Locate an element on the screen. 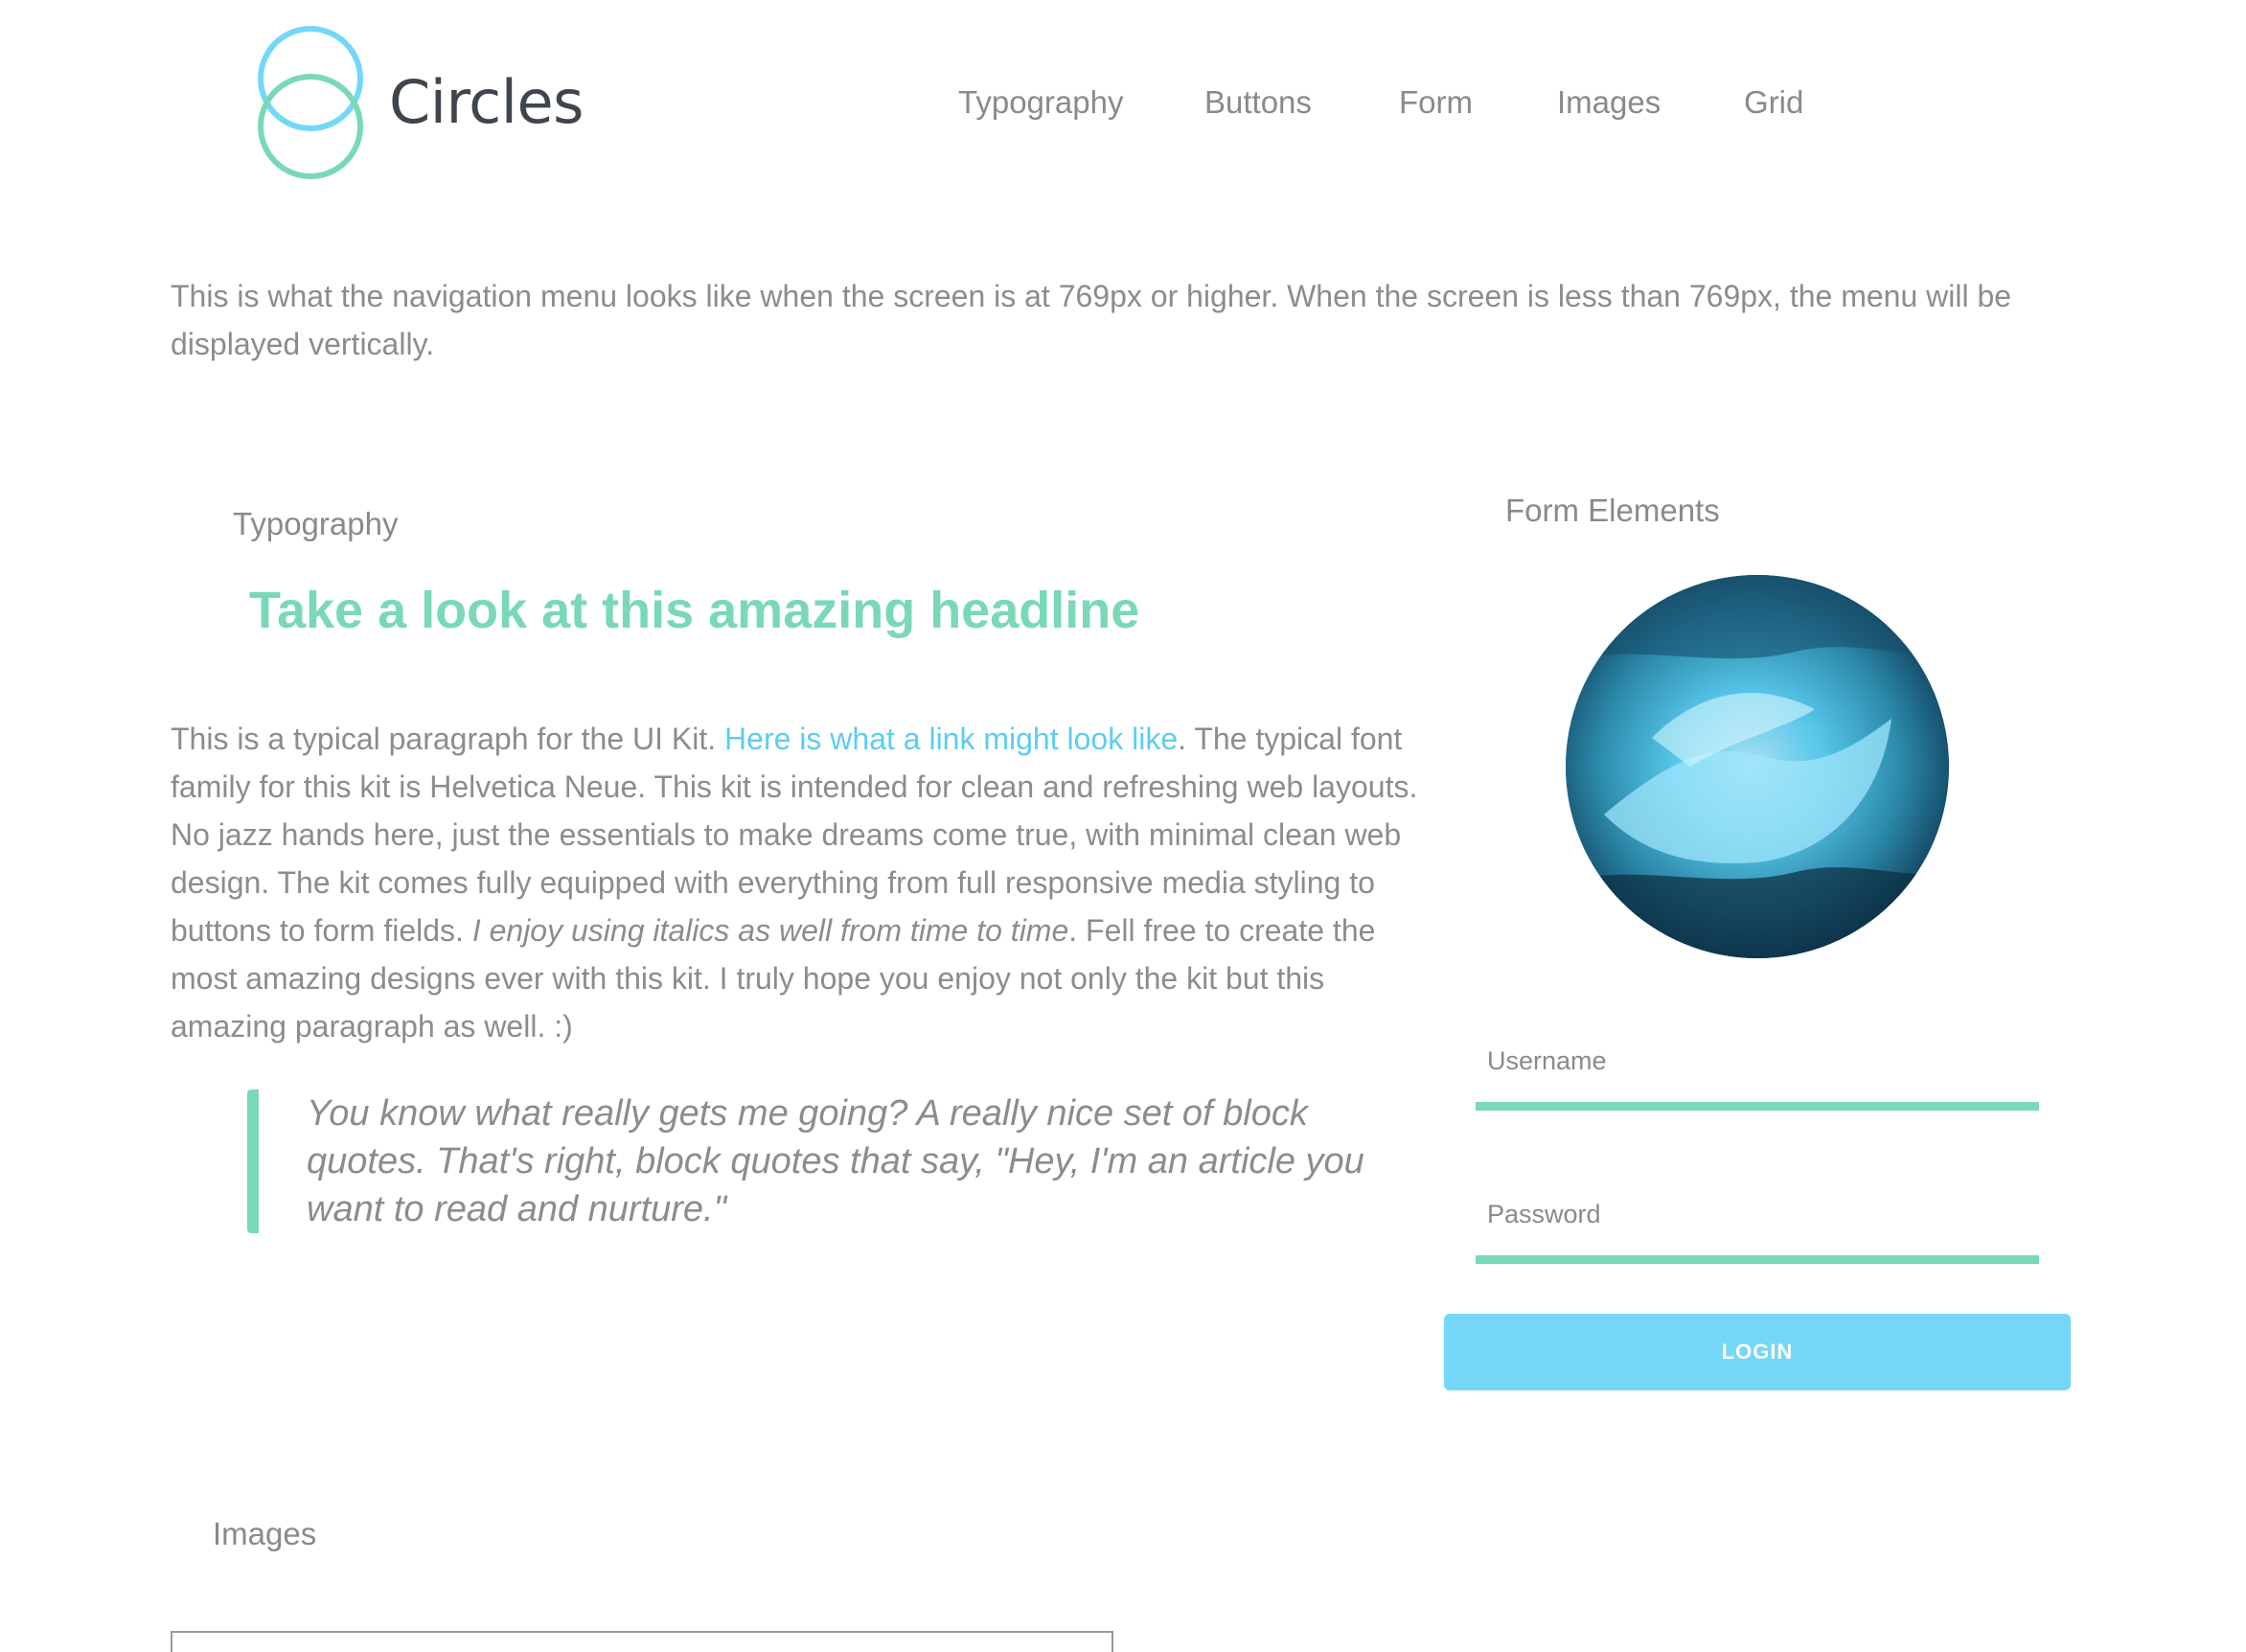  section-title-form-elements: Form Elements is located at coordinates (1612, 510).